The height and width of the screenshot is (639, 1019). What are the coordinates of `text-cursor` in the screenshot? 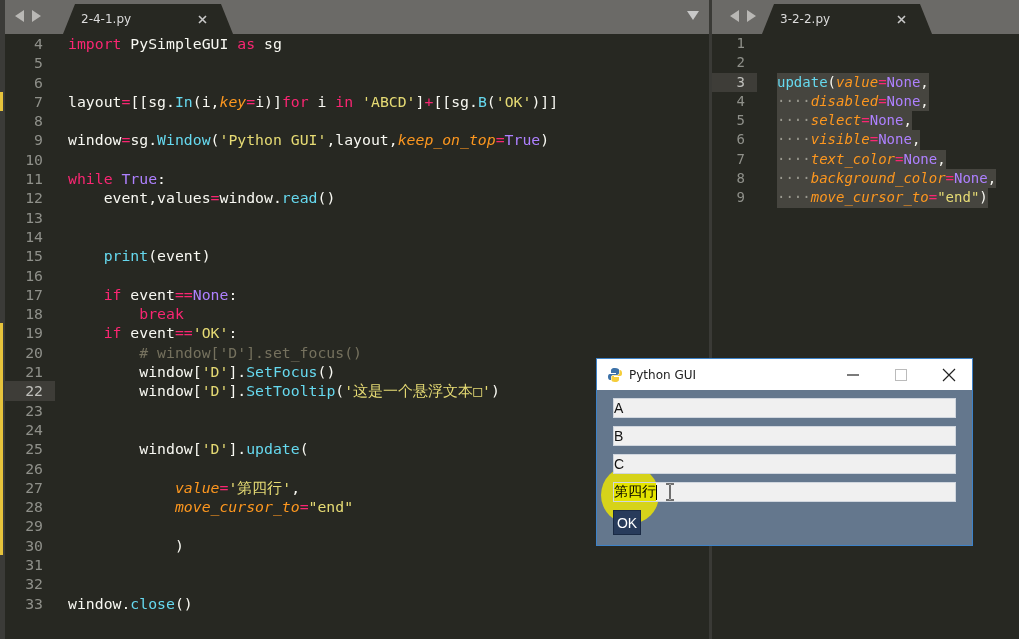 It's located at (656, 492).